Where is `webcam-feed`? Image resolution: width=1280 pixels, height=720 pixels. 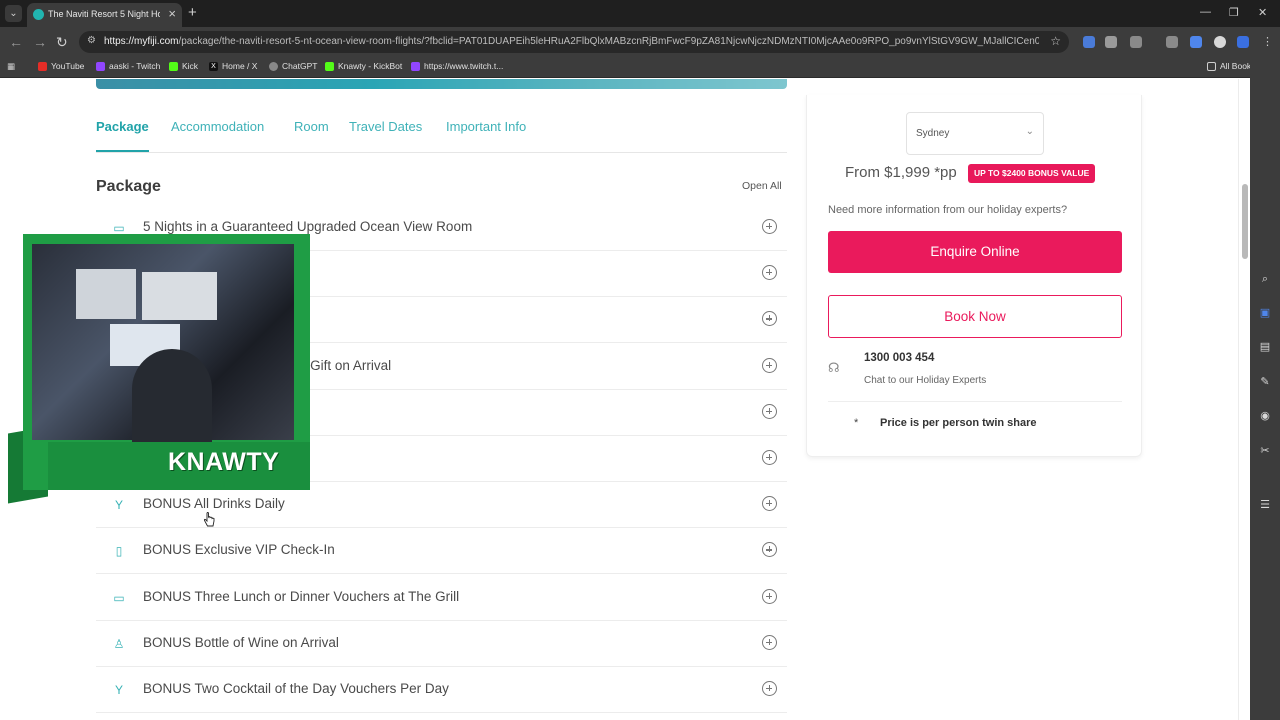 webcam-feed is located at coordinates (163, 346).